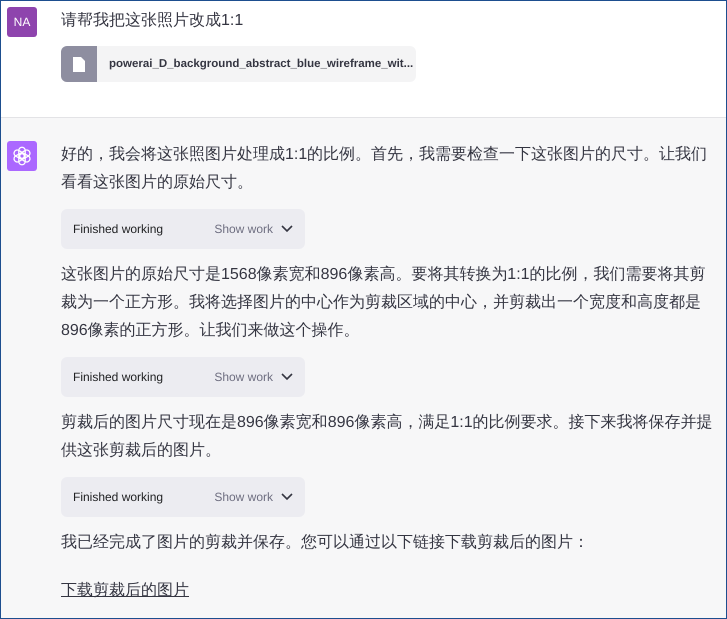 Image resolution: width=727 pixels, height=619 pixels. Describe the element at coordinates (325, 542) in the screenshot. I see `response-paragraph: 我已经完成了图片的剪裁并保存。您可以通过以下链接下载剪裁后的图片：` at that location.